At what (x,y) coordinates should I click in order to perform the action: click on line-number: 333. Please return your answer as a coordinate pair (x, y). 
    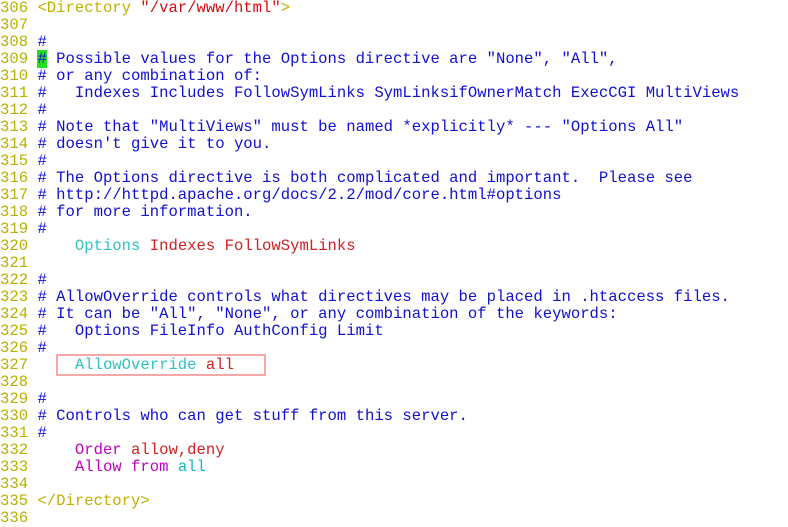
    Looking at the image, I should click on (14, 467).